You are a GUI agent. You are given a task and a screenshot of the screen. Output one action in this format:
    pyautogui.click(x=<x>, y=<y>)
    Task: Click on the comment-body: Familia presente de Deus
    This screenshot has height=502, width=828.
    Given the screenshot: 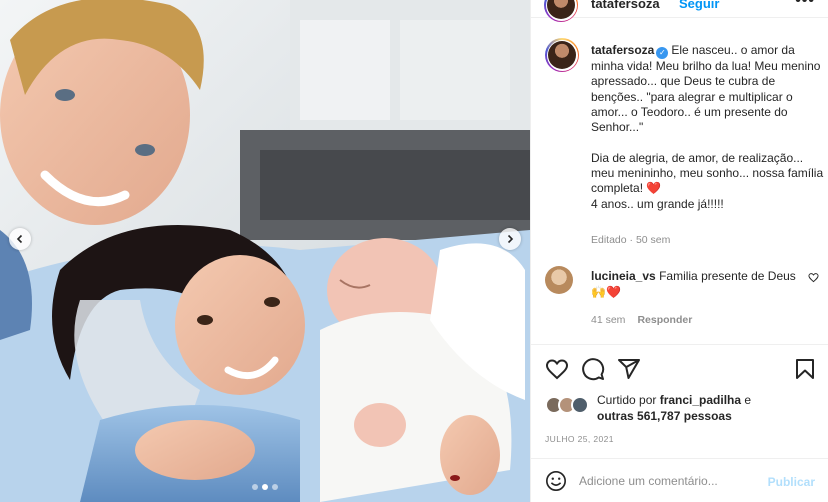 What is the action you would take?
    pyautogui.click(x=727, y=276)
    